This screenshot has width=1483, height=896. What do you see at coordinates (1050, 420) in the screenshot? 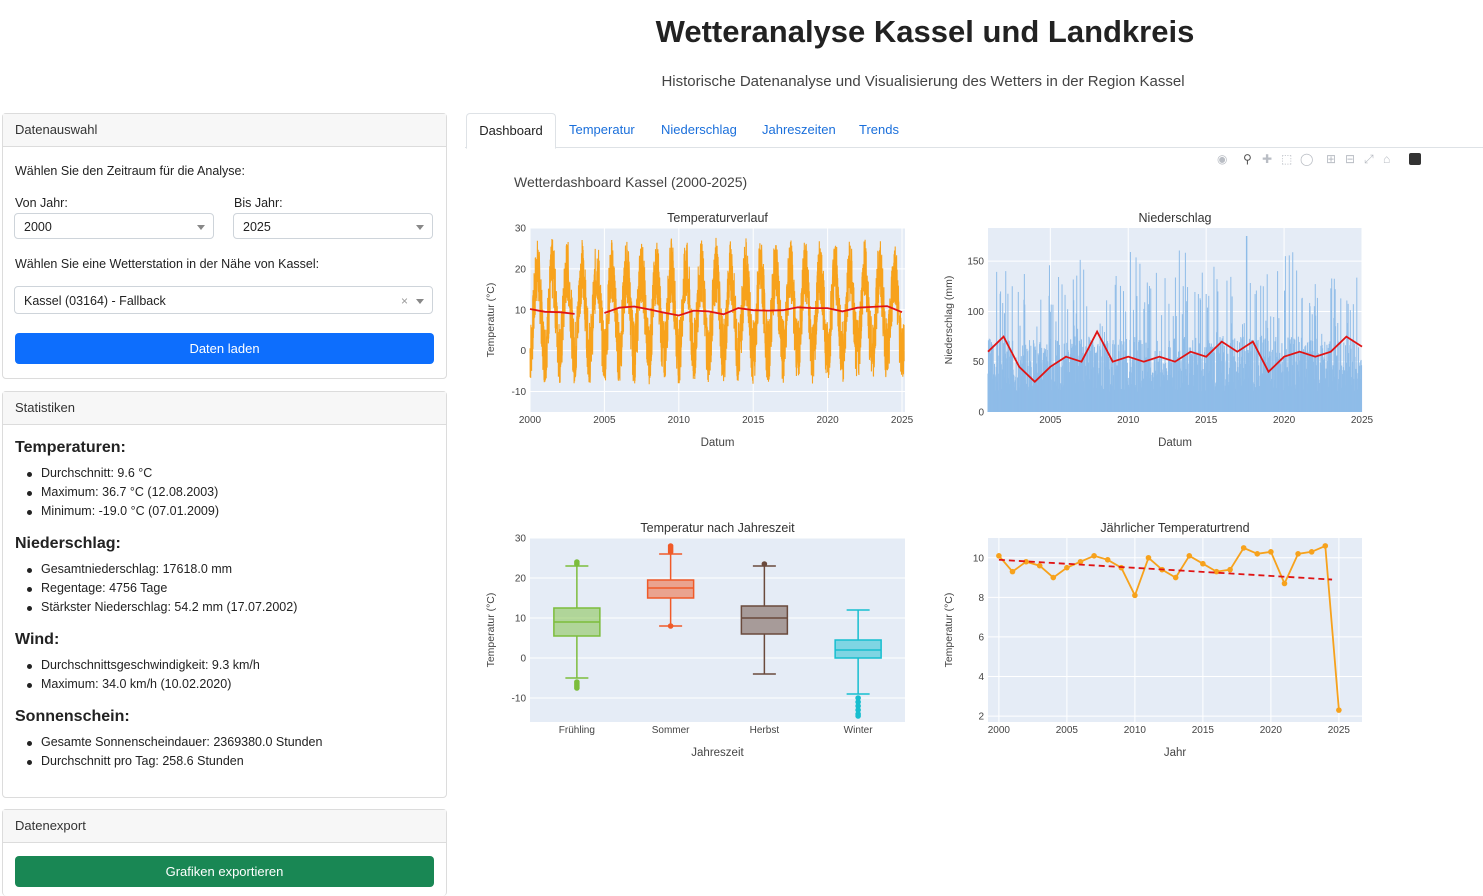
I see `x-tick-label: 2005` at bounding box center [1050, 420].